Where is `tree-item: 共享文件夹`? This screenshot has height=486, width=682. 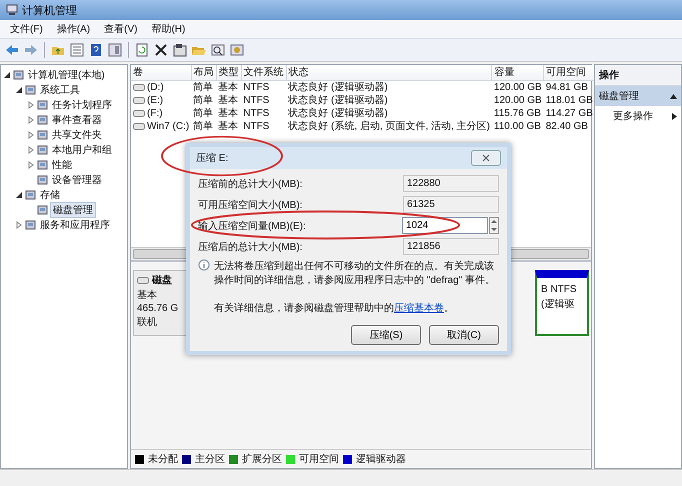
tree-item: 共享文件夹 is located at coordinates (77, 135).